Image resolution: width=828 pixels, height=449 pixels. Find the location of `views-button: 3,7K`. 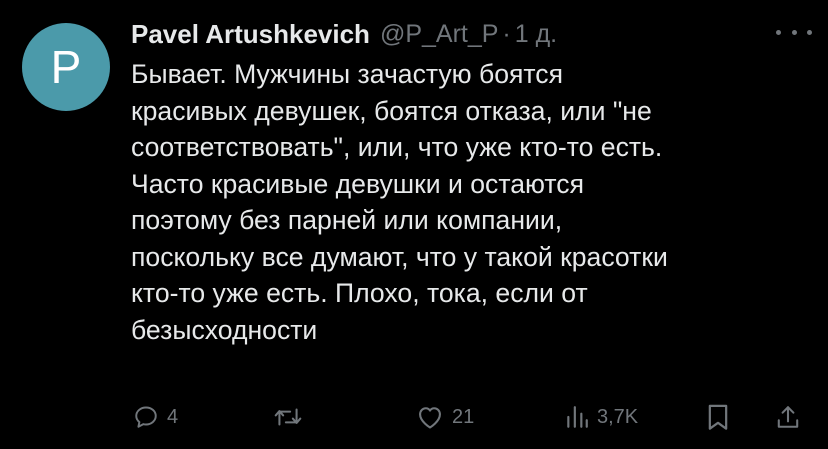

views-button: 3,7K is located at coordinates (601, 417).